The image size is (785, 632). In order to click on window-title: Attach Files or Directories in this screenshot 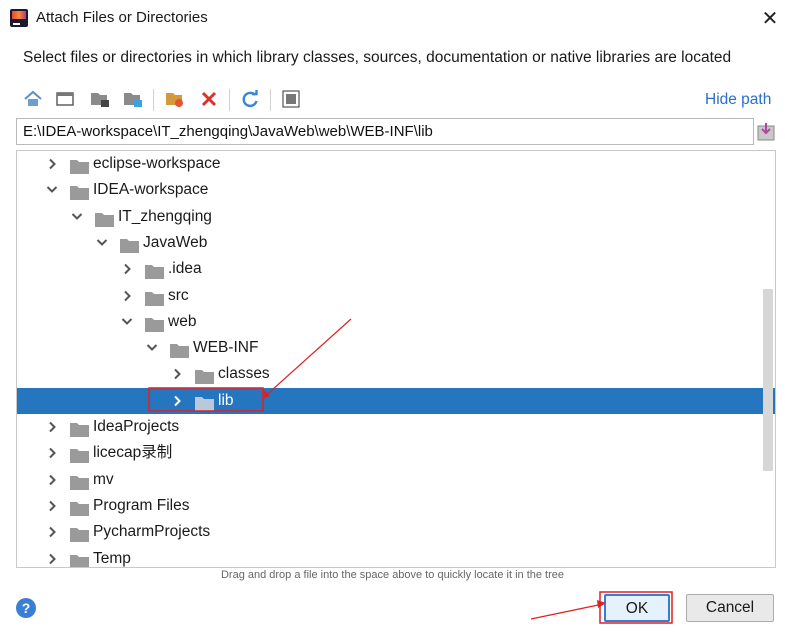, I will do `click(122, 17)`.